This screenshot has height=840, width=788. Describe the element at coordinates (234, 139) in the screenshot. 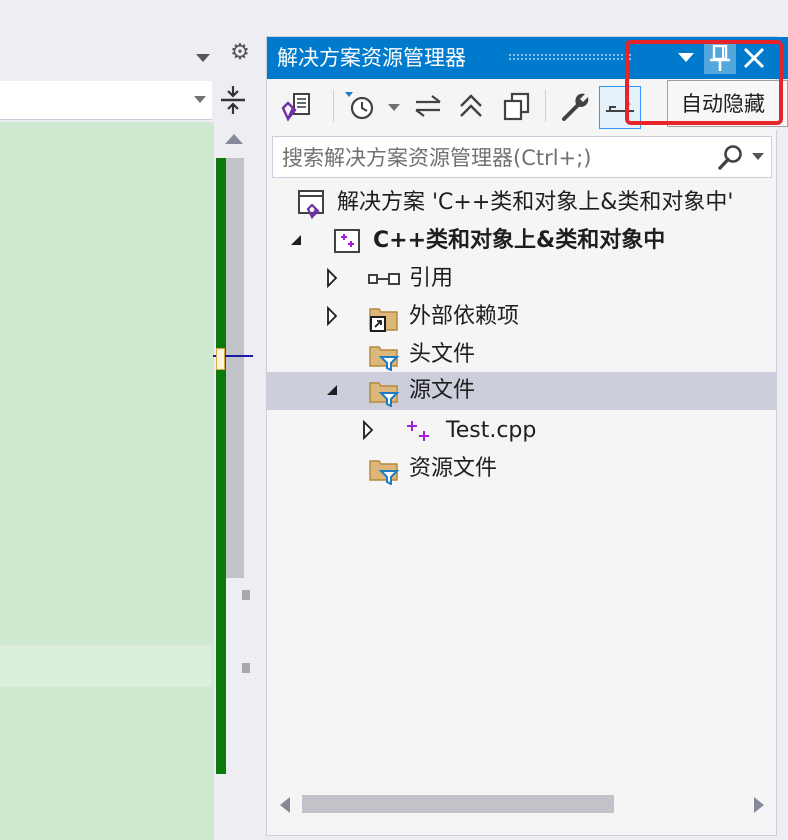

I see `scroll-up-arrow-icon` at that location.